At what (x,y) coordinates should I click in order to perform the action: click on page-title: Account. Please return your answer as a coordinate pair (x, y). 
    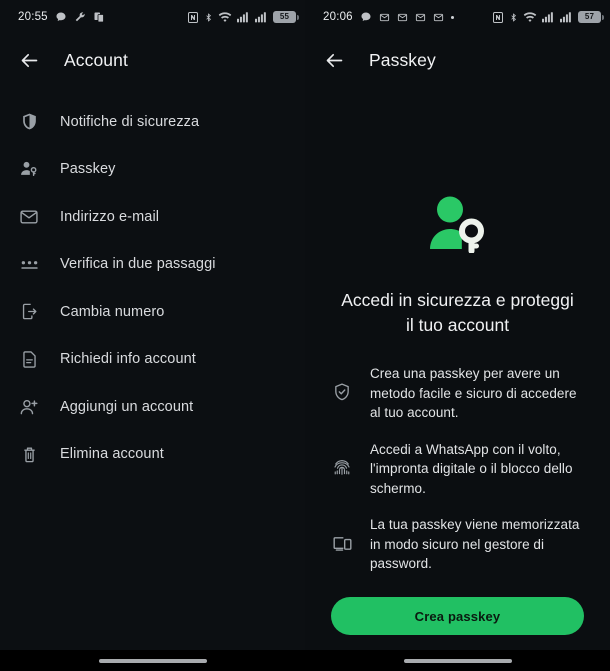
    Looking at the image, I should click on (96, 59).